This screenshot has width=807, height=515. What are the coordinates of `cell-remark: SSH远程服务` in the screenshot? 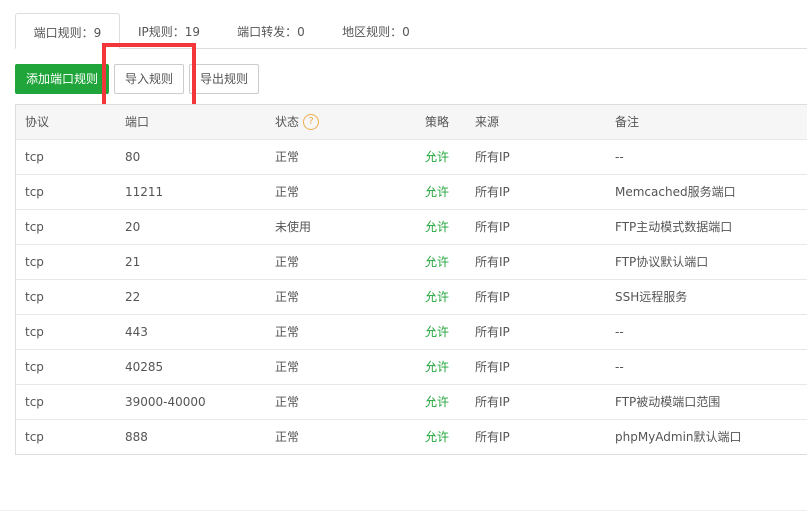 It's located at (651, 297).